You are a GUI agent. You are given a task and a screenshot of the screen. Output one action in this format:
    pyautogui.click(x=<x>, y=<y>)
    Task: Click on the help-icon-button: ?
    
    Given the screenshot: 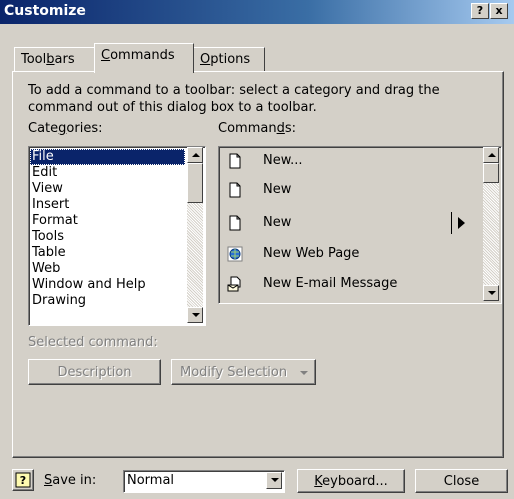 What is the action you would take?
    pyautogui.click(x=23, y=480)
    